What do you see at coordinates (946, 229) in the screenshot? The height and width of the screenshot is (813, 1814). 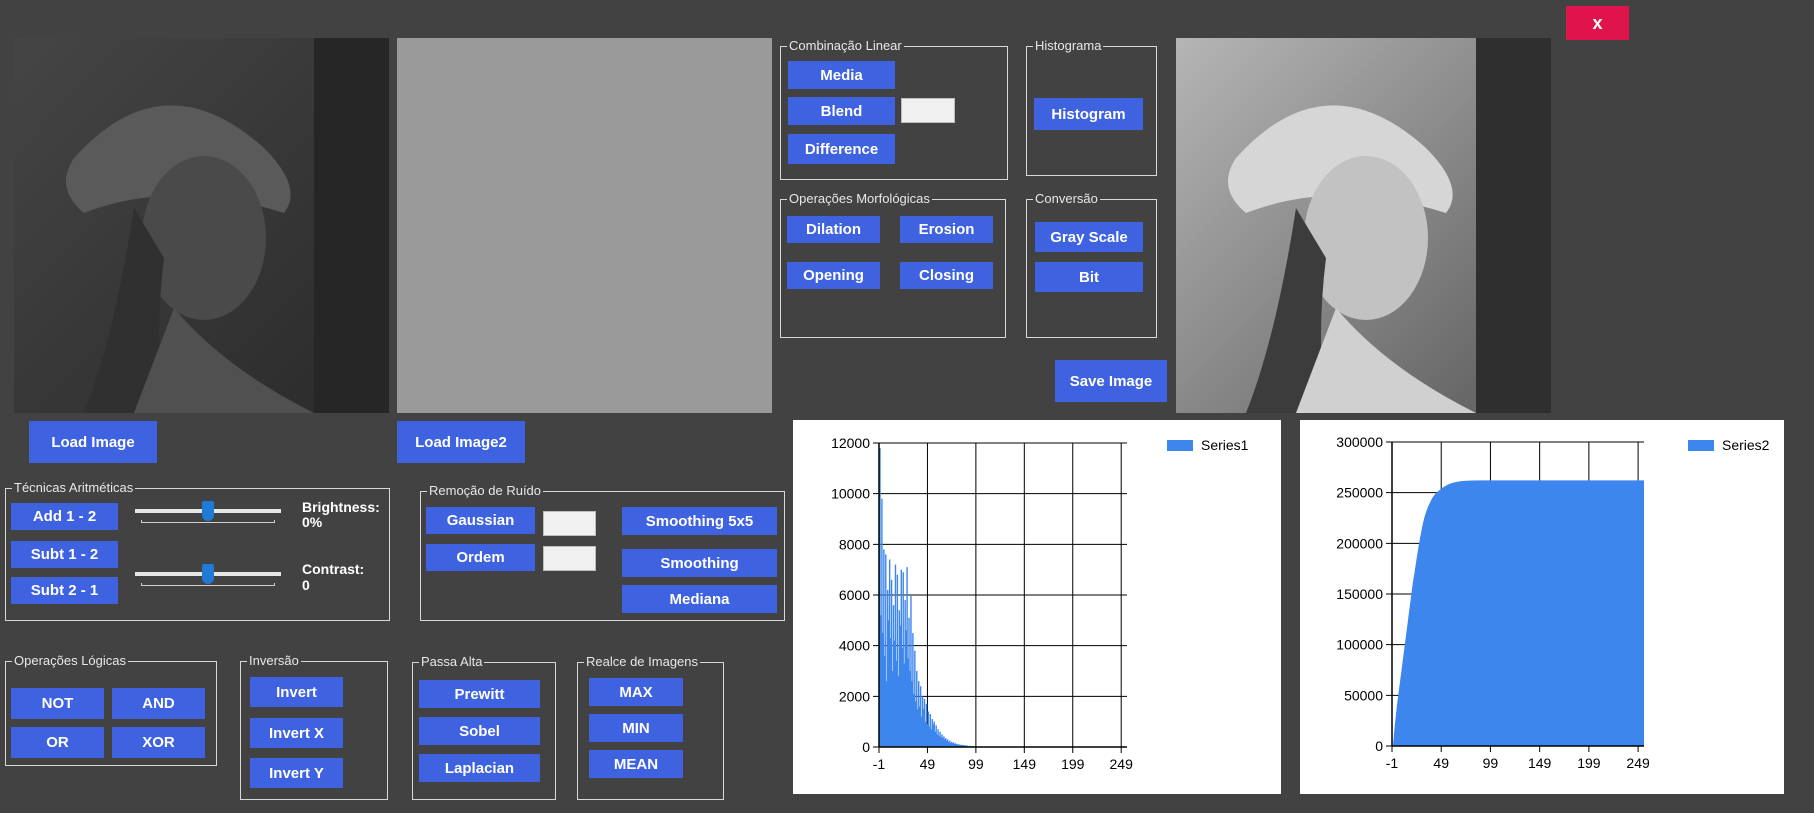 I see `erosion-button: Erosion` at bounding box center [946, 229].